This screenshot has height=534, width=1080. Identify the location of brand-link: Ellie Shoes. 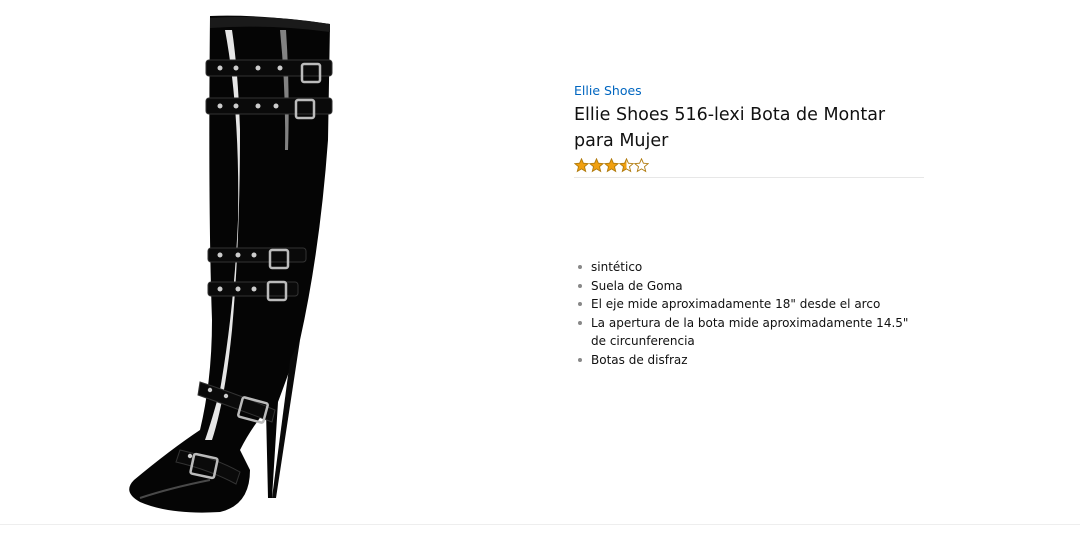
(608, 91).